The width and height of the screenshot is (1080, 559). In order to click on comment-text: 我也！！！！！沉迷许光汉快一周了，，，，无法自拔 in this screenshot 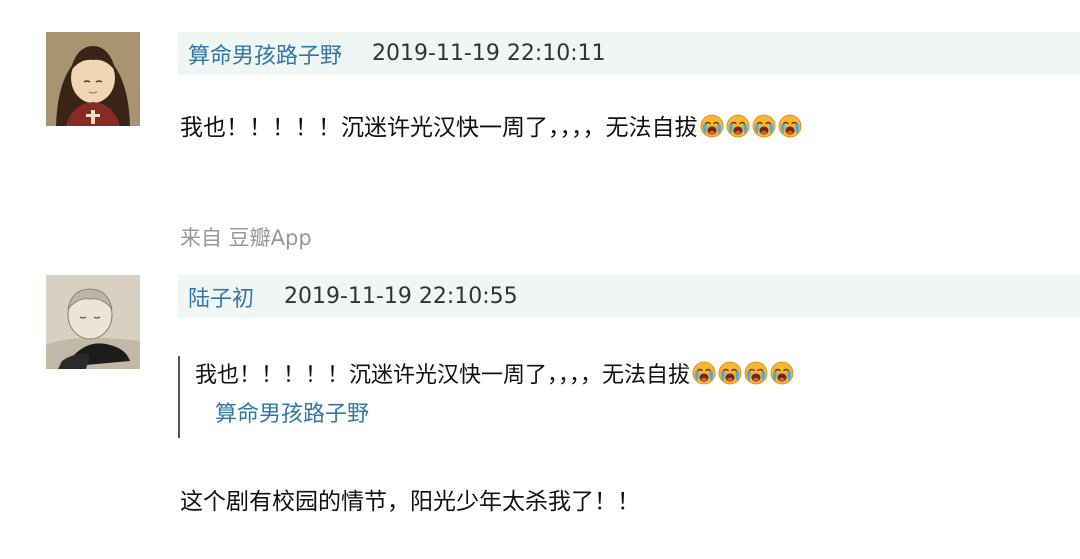, I will do `click(491, 125)`.